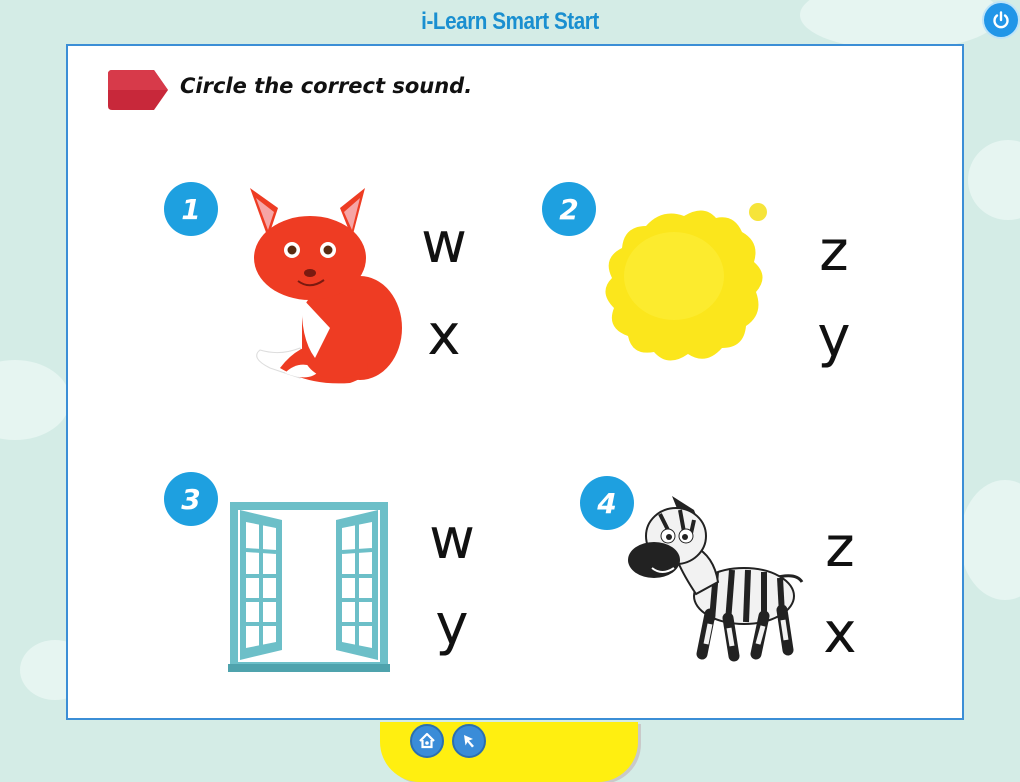  What do you see at coordinates (509, 752) in the screenshot?
I see `bottom-toolbar` at bounding box center [509, 752].